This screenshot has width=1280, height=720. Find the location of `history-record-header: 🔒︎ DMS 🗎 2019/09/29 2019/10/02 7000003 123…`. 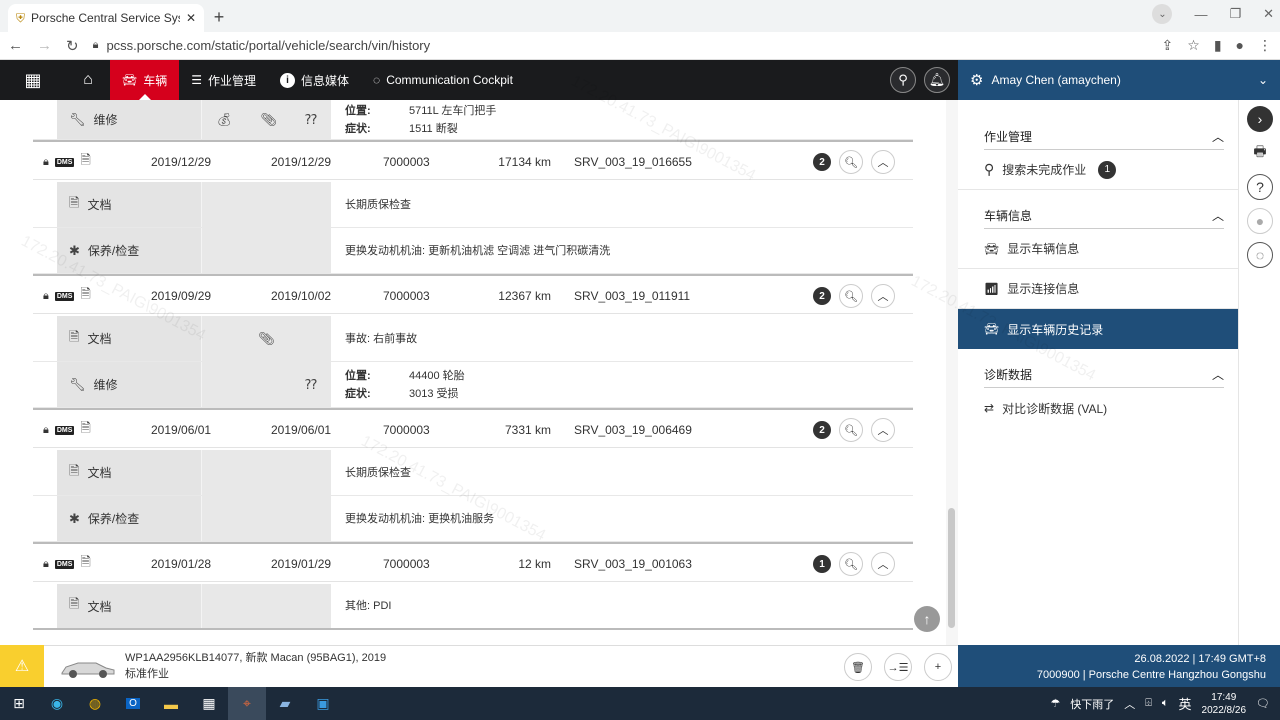

history-record-header: 🔒︎ DMS 🗎 2019/09/29 2019/10/02 7000003 123… is located at coordinates (473, 294).